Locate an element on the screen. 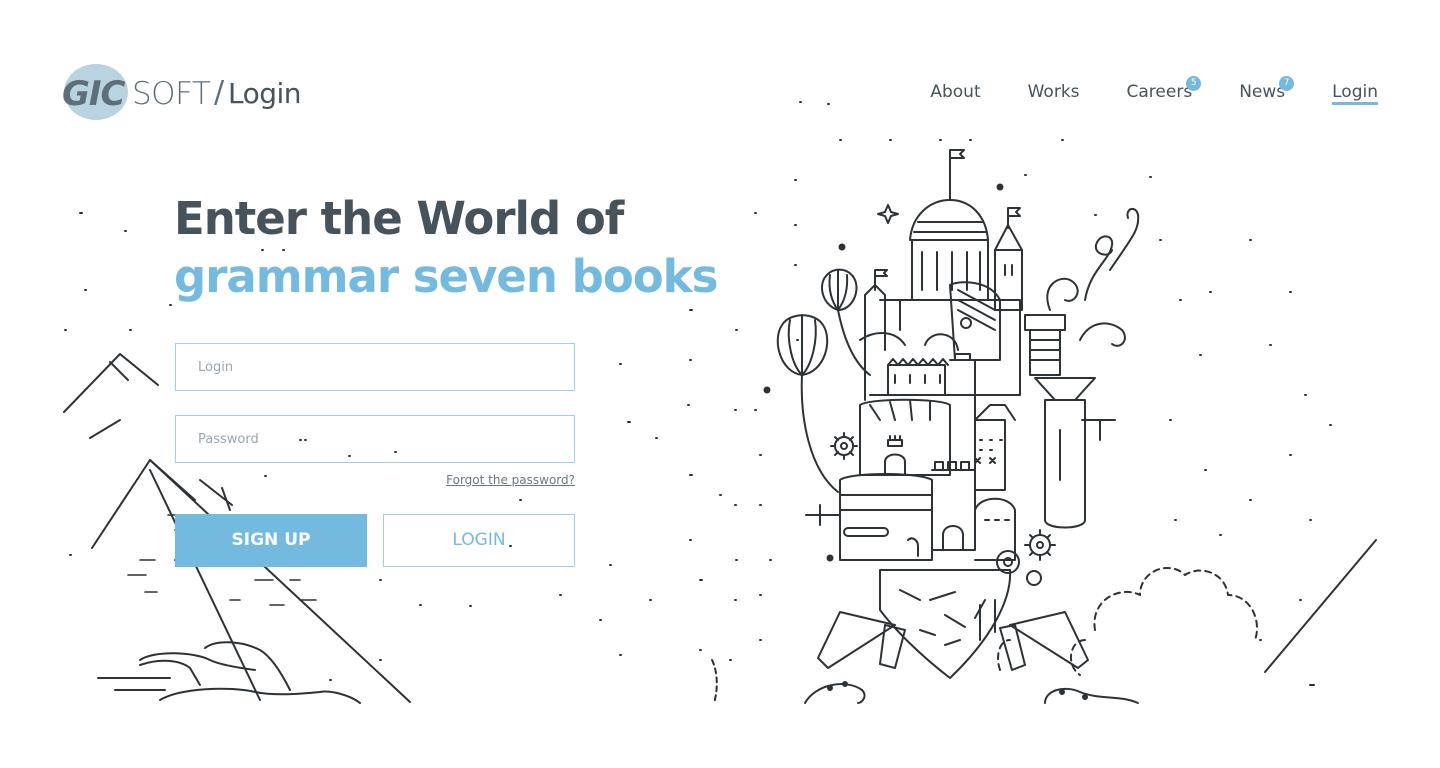  logo-page-name: Login is located at coordinates (265, 93).